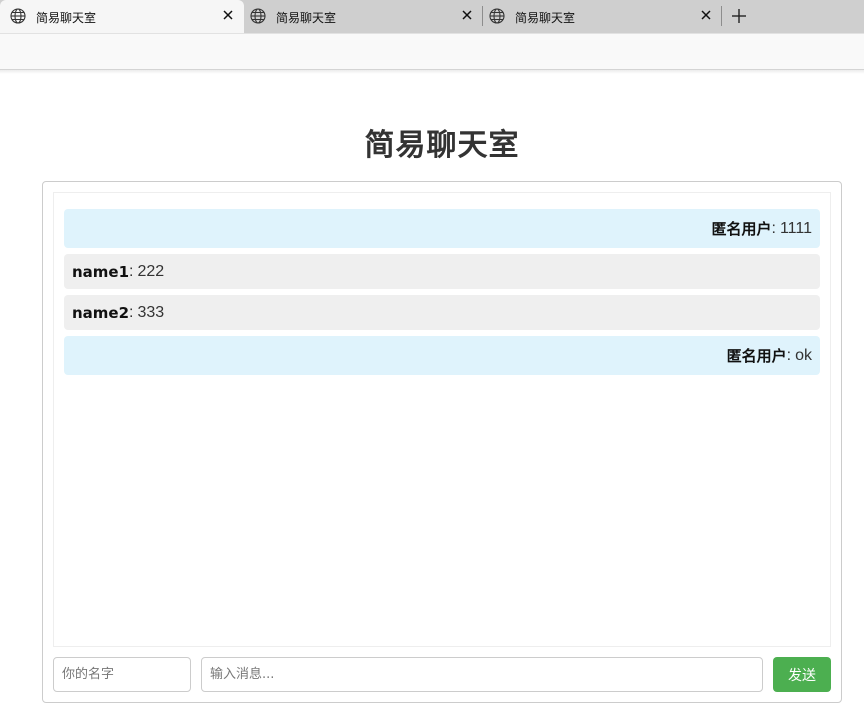  I want to click on message-item-other: name1:222, so click(442, 271).